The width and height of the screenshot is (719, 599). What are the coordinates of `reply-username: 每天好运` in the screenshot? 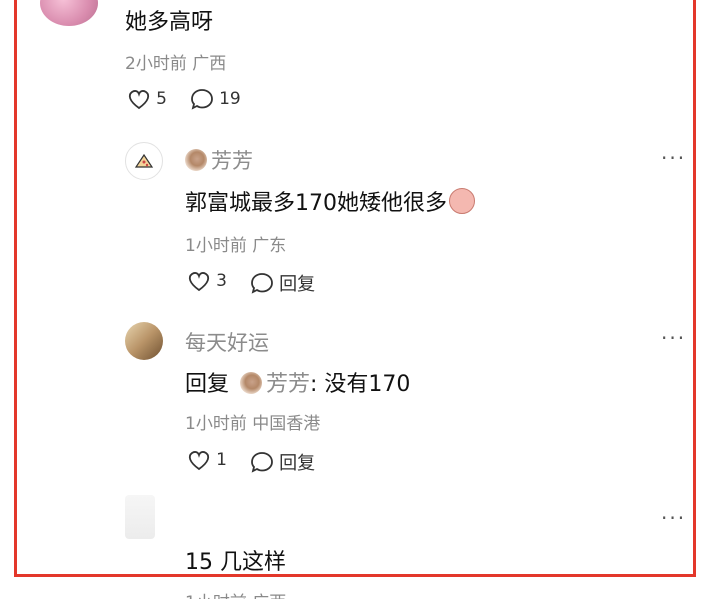 It's located at (227, 342).